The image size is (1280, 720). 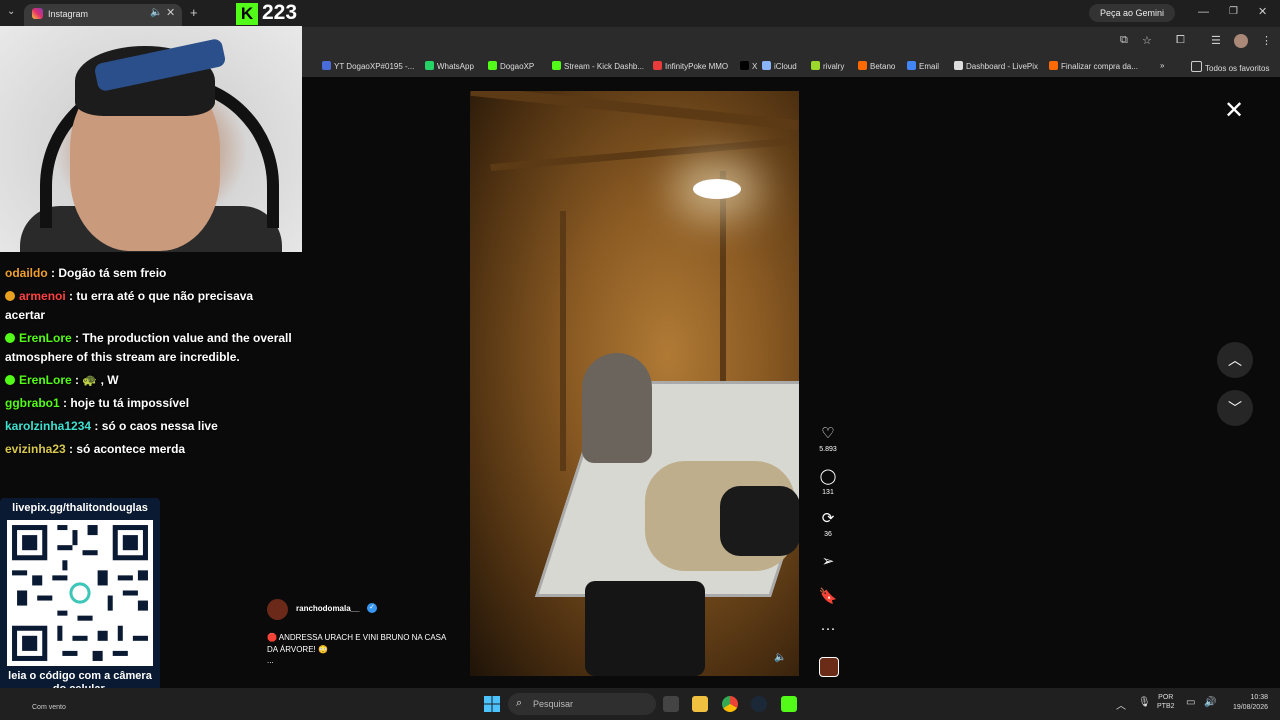 What do you see at coordinates (1002, 66) in the screenshot?
I see `bookmark-label: Dashboard - LivePix` at bounding box center [1002, 66].